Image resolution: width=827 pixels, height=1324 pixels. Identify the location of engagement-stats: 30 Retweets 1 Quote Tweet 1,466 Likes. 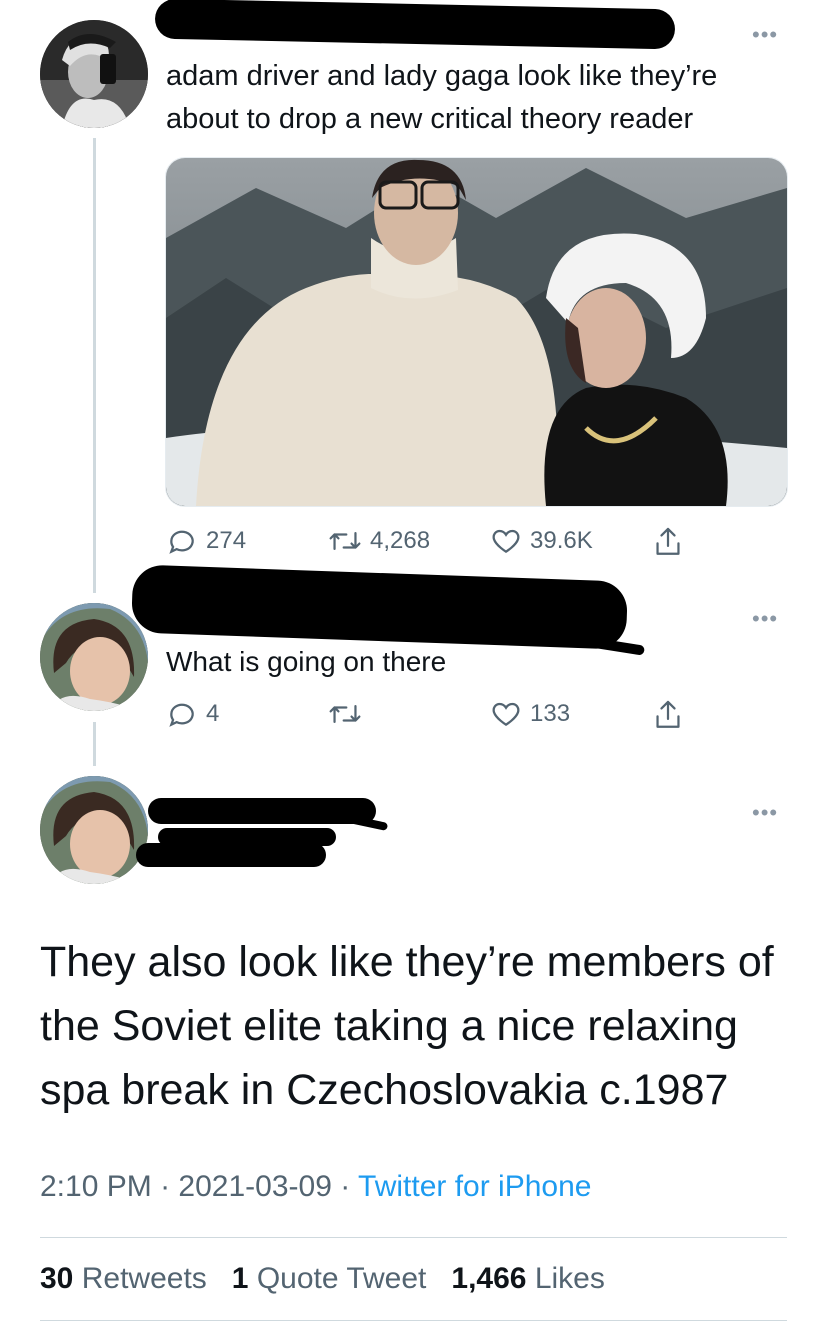
(322, 1279).